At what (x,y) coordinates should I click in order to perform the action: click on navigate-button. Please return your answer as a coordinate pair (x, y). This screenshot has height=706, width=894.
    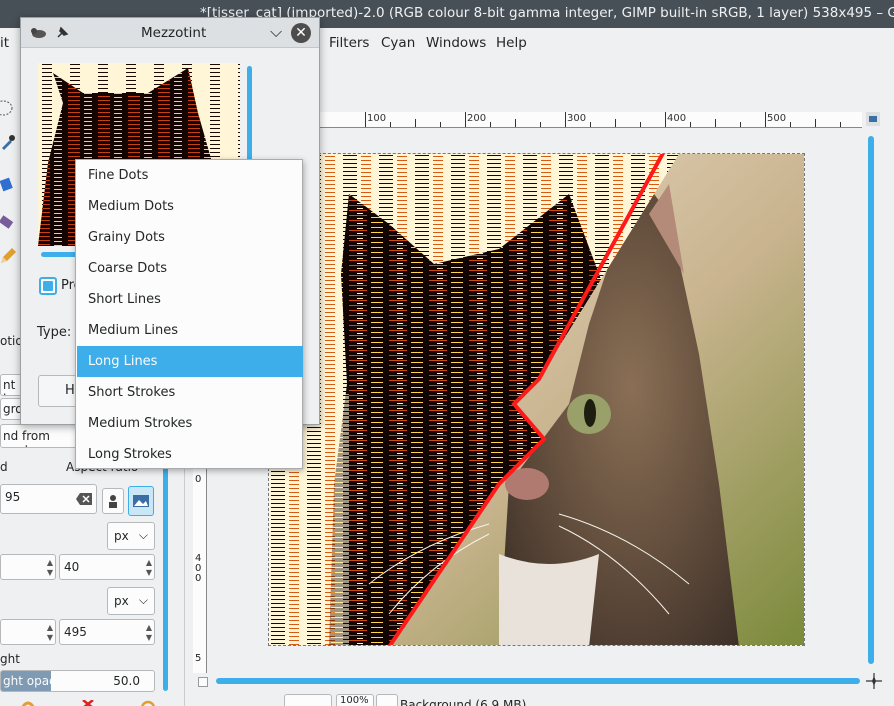
    Looking at the image, I should click on (873, 119).